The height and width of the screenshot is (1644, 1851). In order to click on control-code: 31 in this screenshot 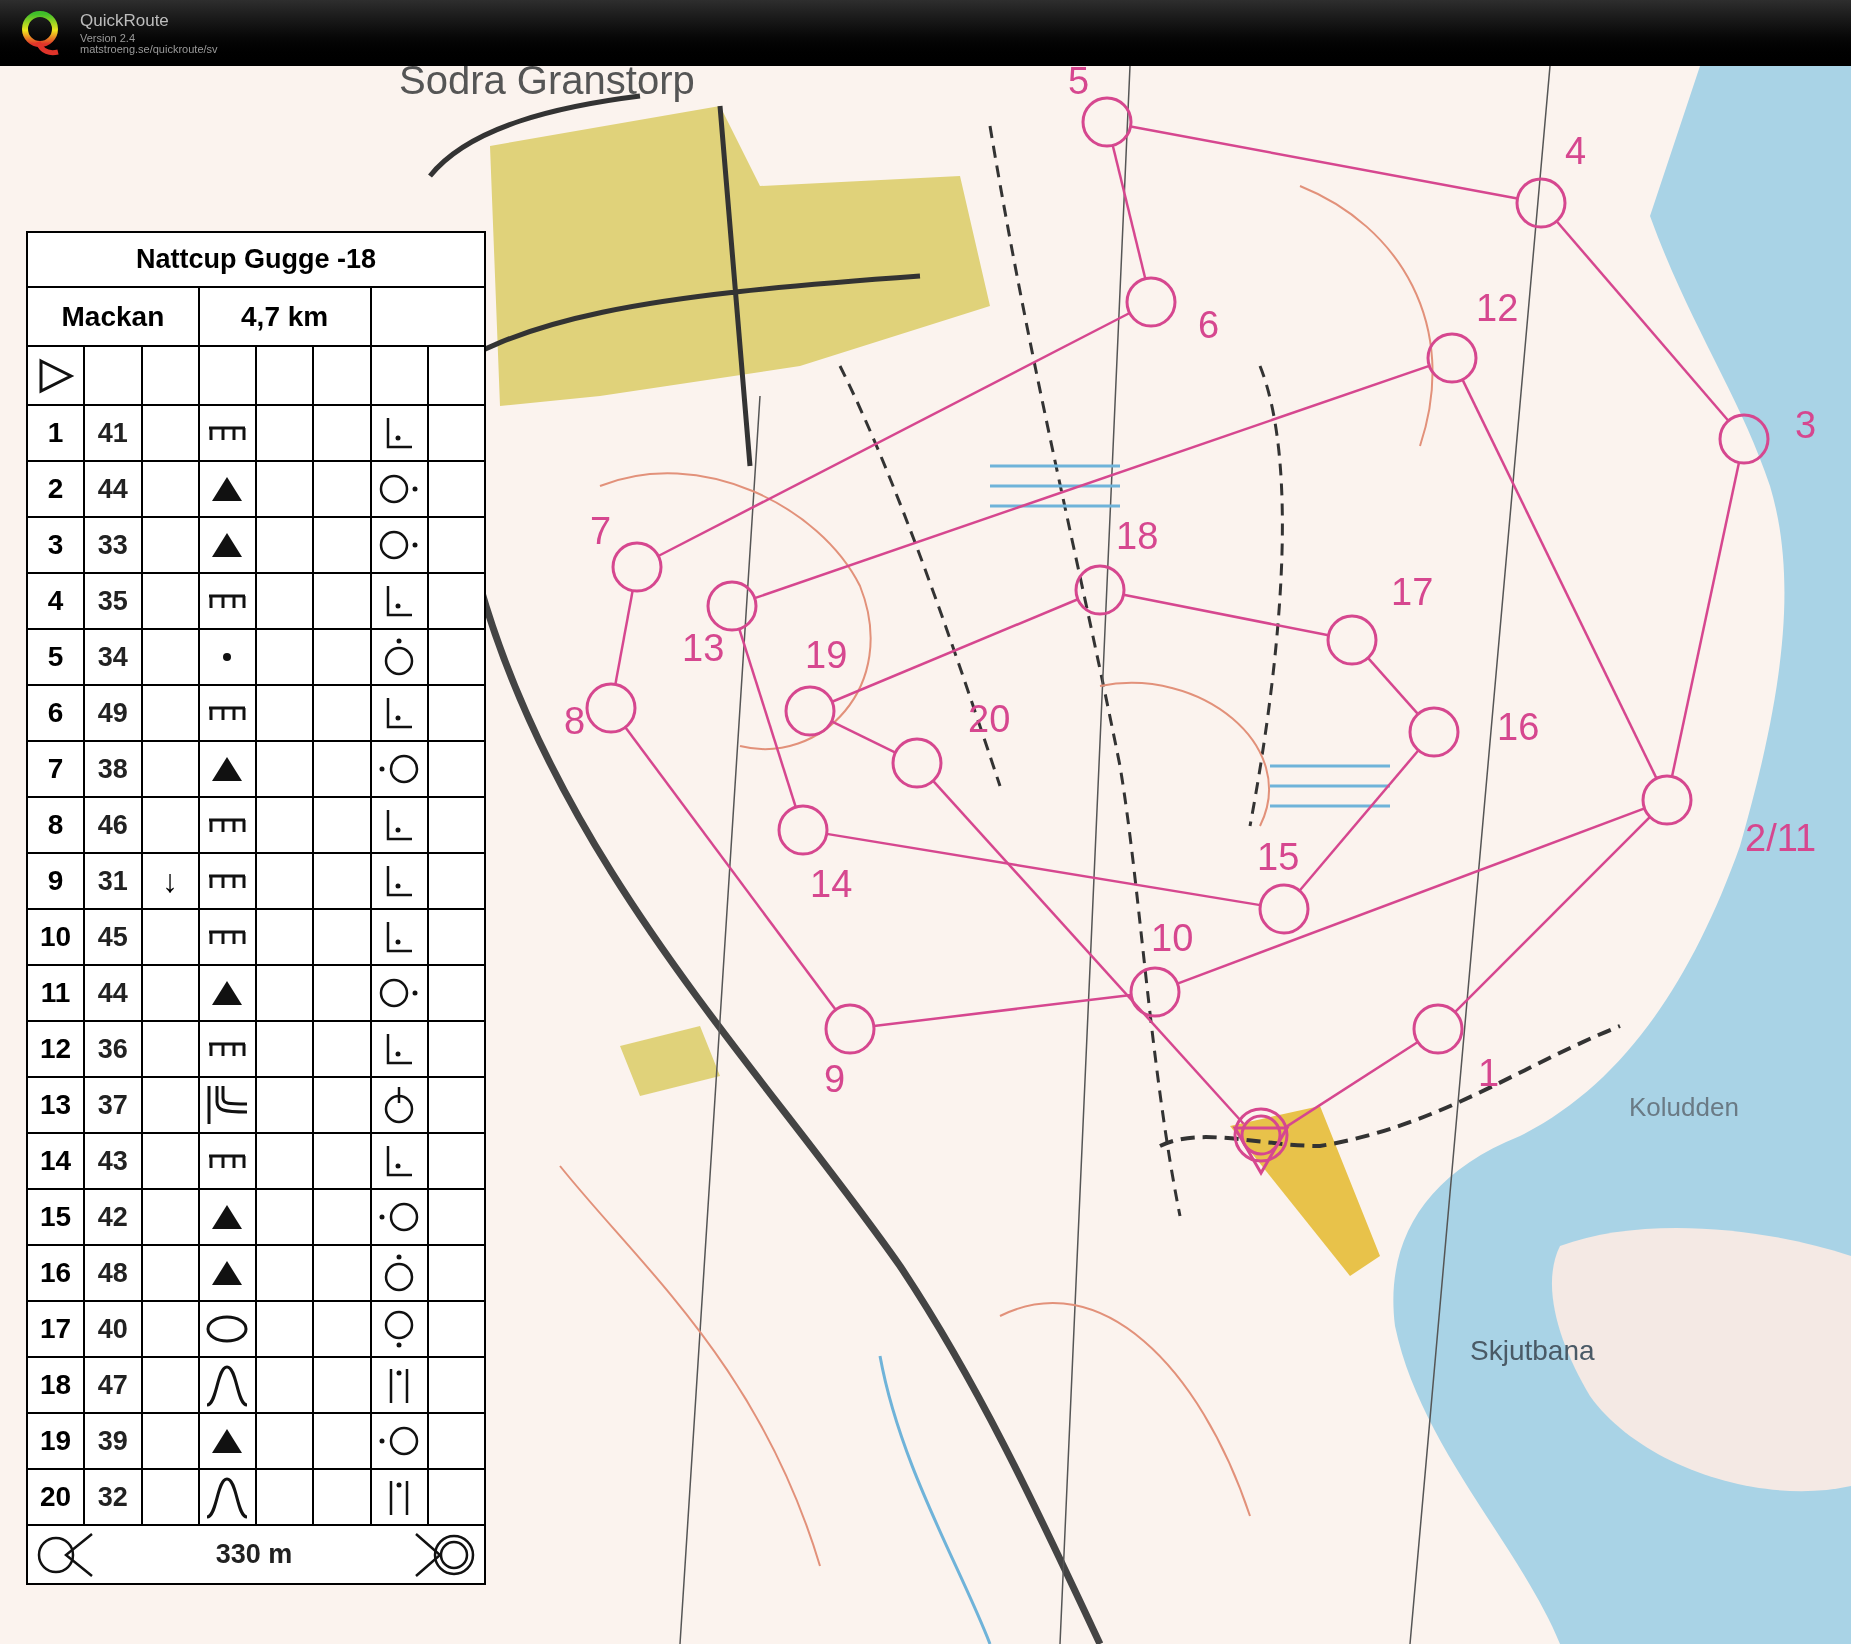, I will do `click(114, 882)`.